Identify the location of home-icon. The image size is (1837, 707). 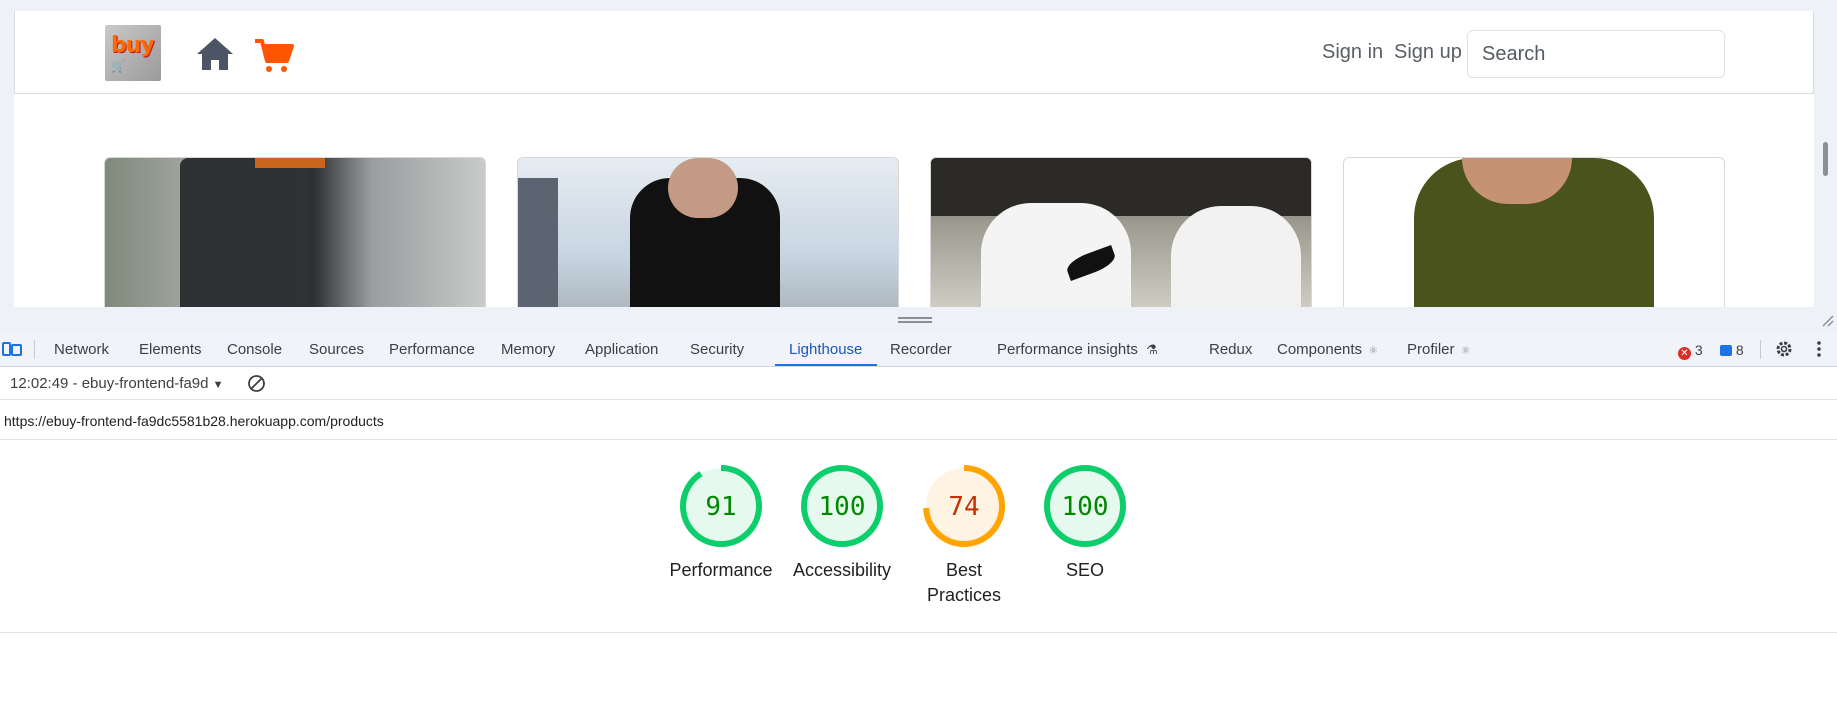
(215, 54).